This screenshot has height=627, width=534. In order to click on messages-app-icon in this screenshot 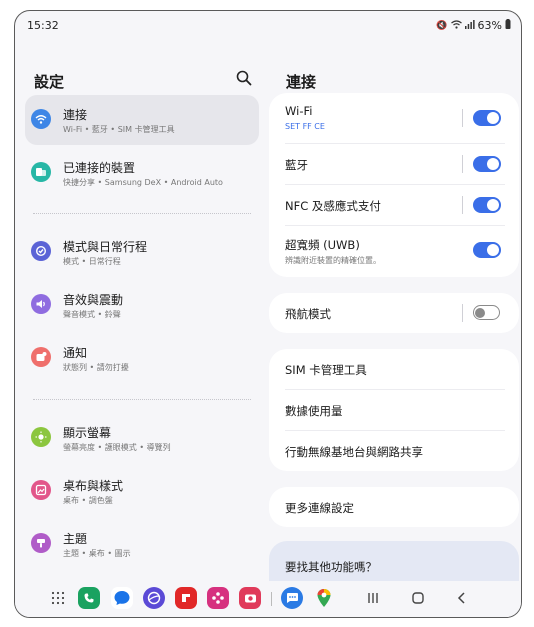, I will do `click(122, 598)`.